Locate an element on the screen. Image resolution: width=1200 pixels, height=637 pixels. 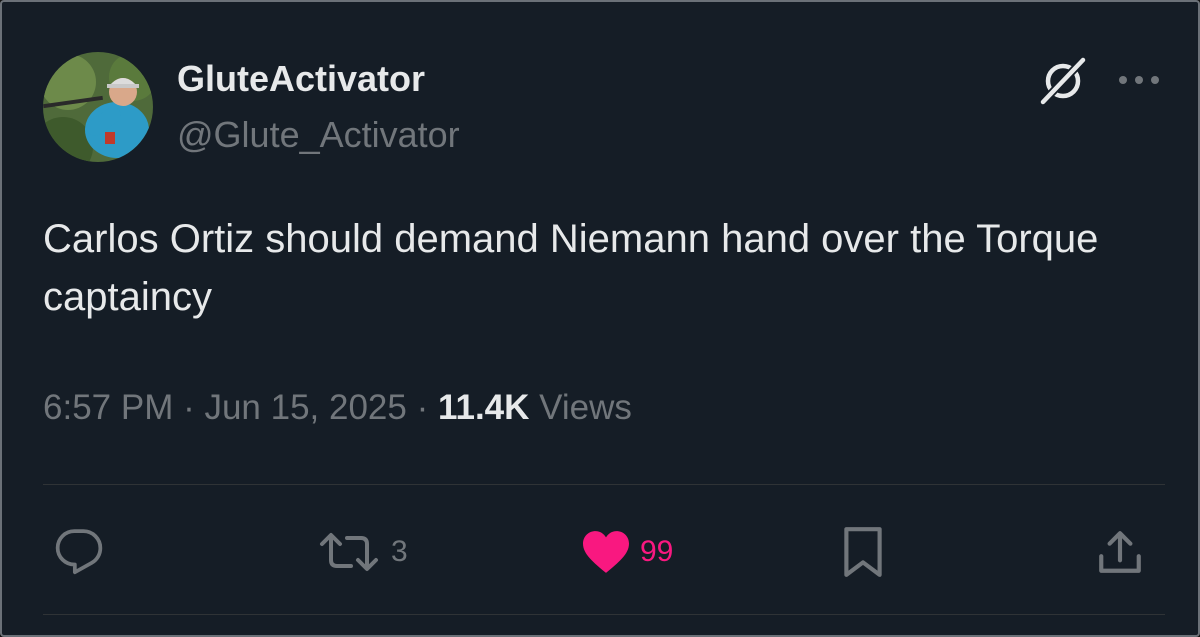
views-label: Views is located at coordinates (580, 407).